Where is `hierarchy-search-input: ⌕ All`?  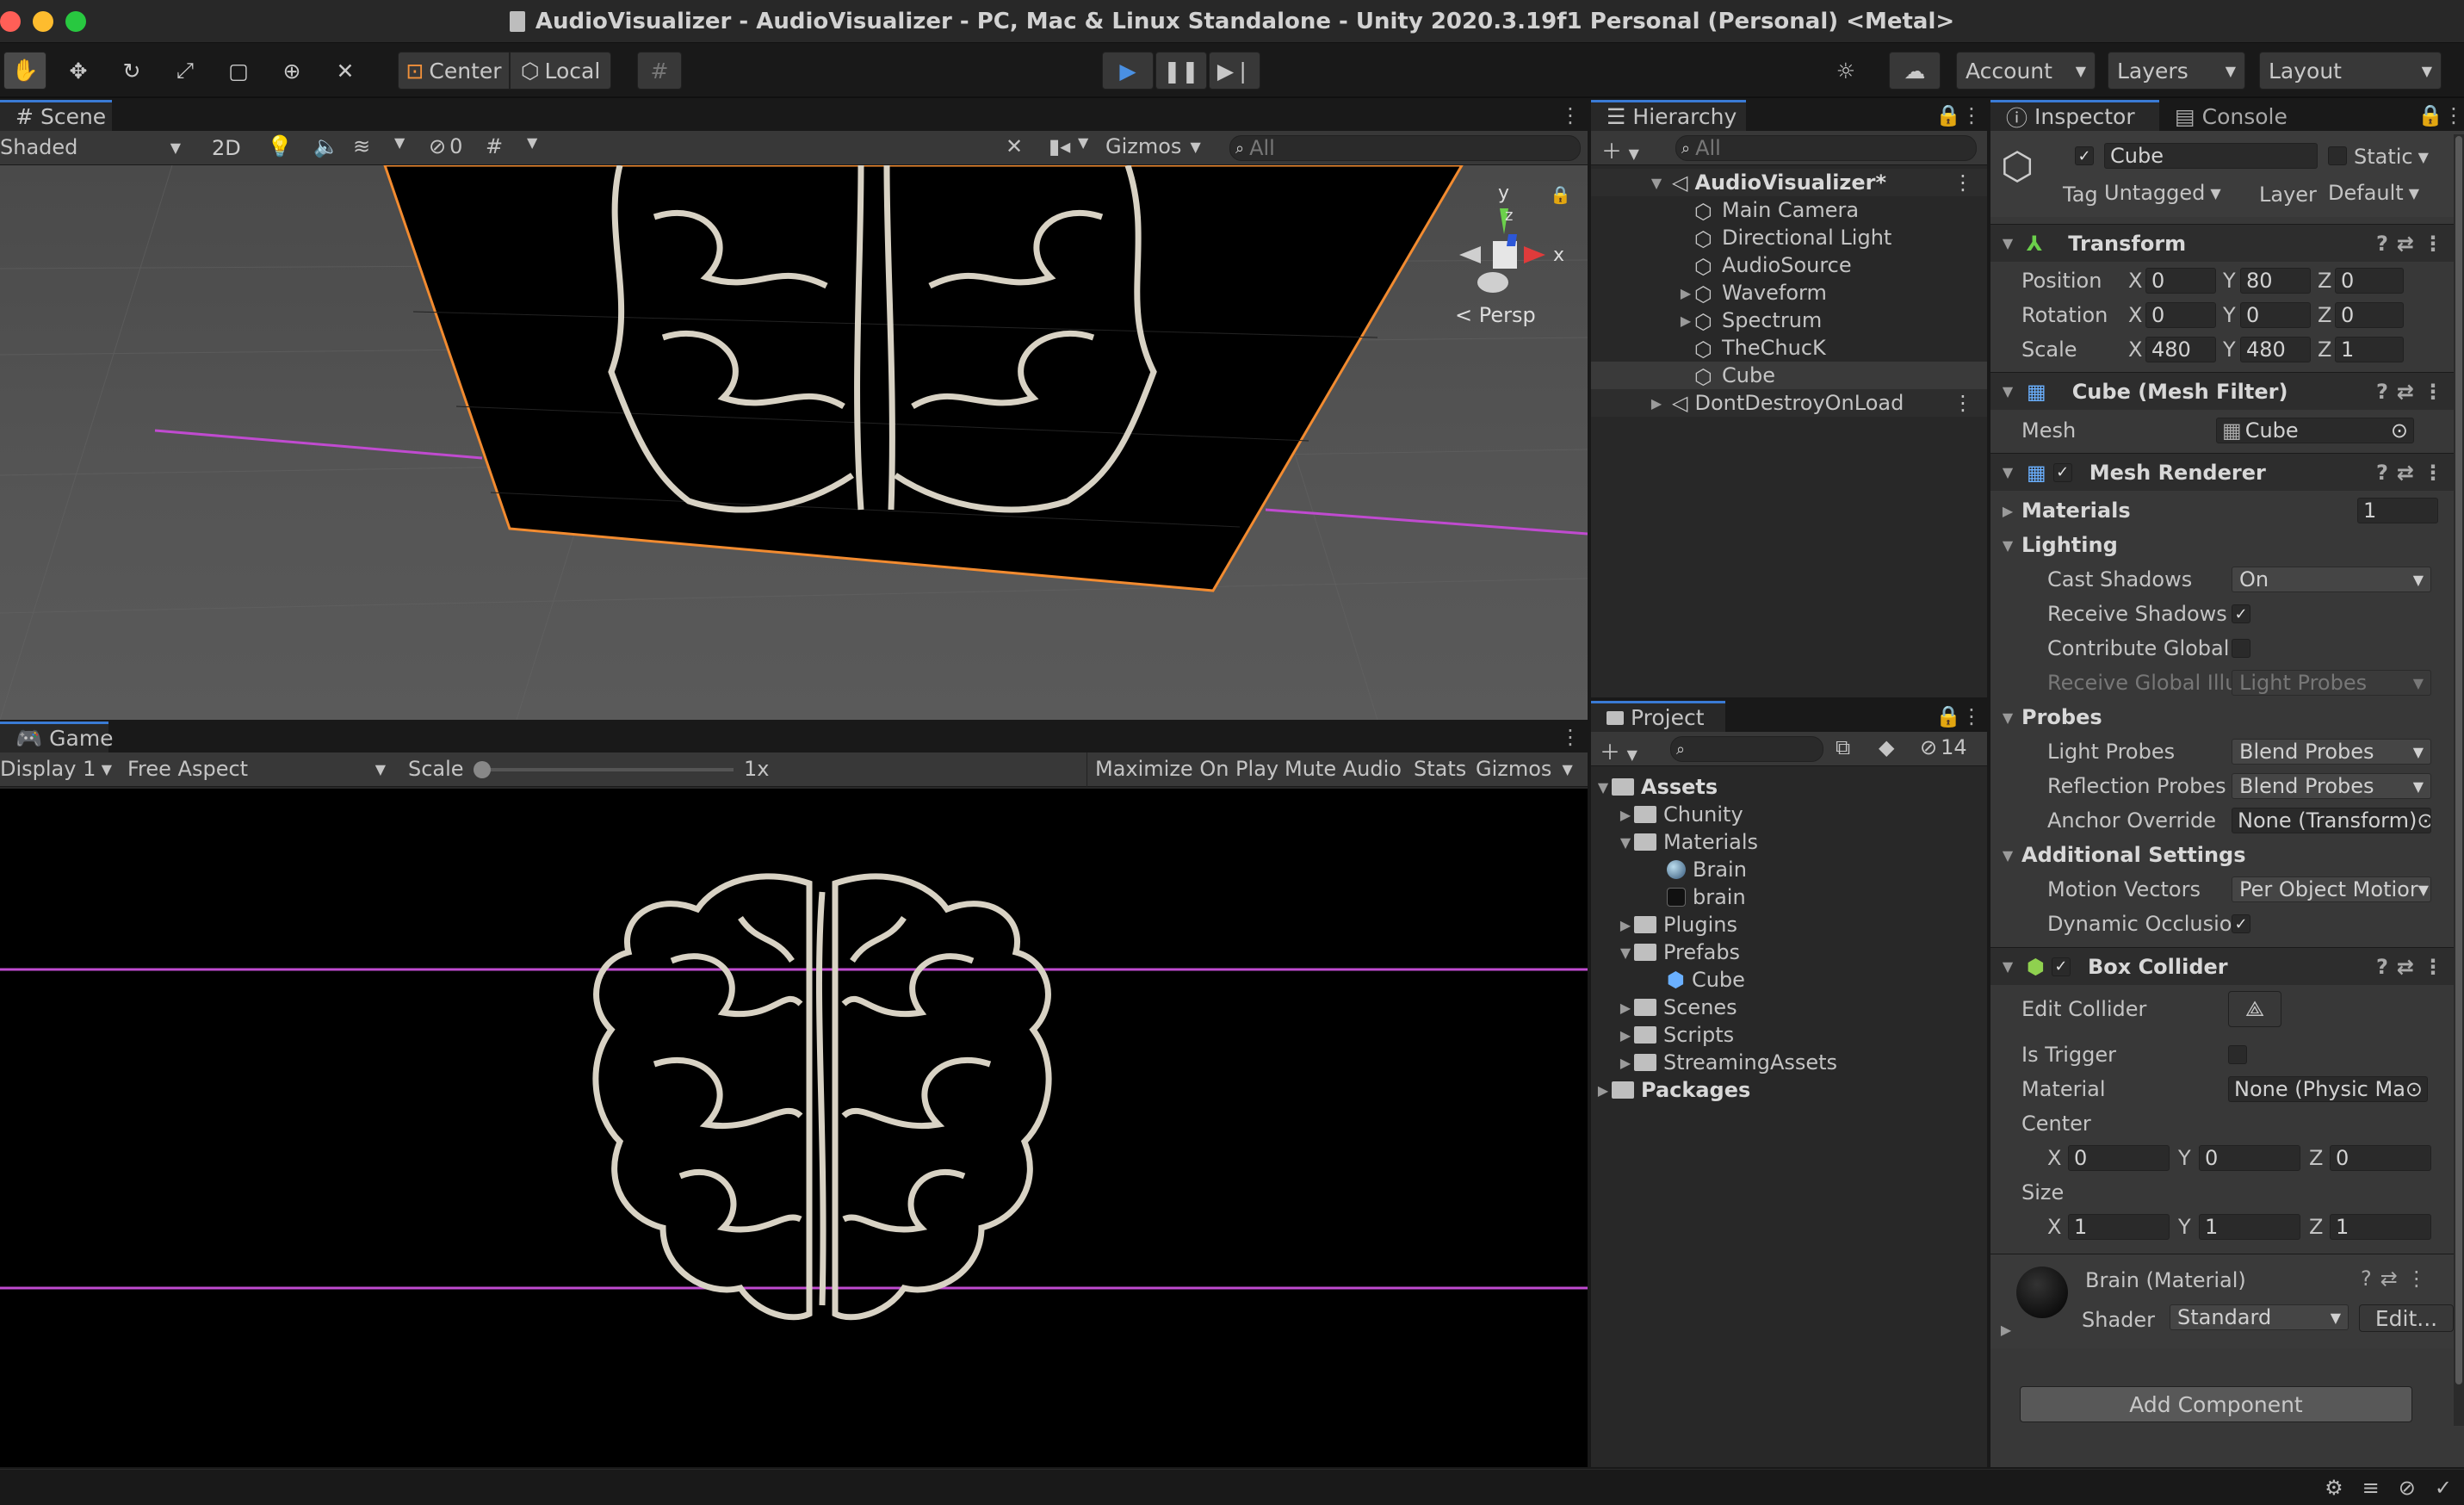
hierarchy-search-input: ⌕ All is located at coordinates (1826, 148).